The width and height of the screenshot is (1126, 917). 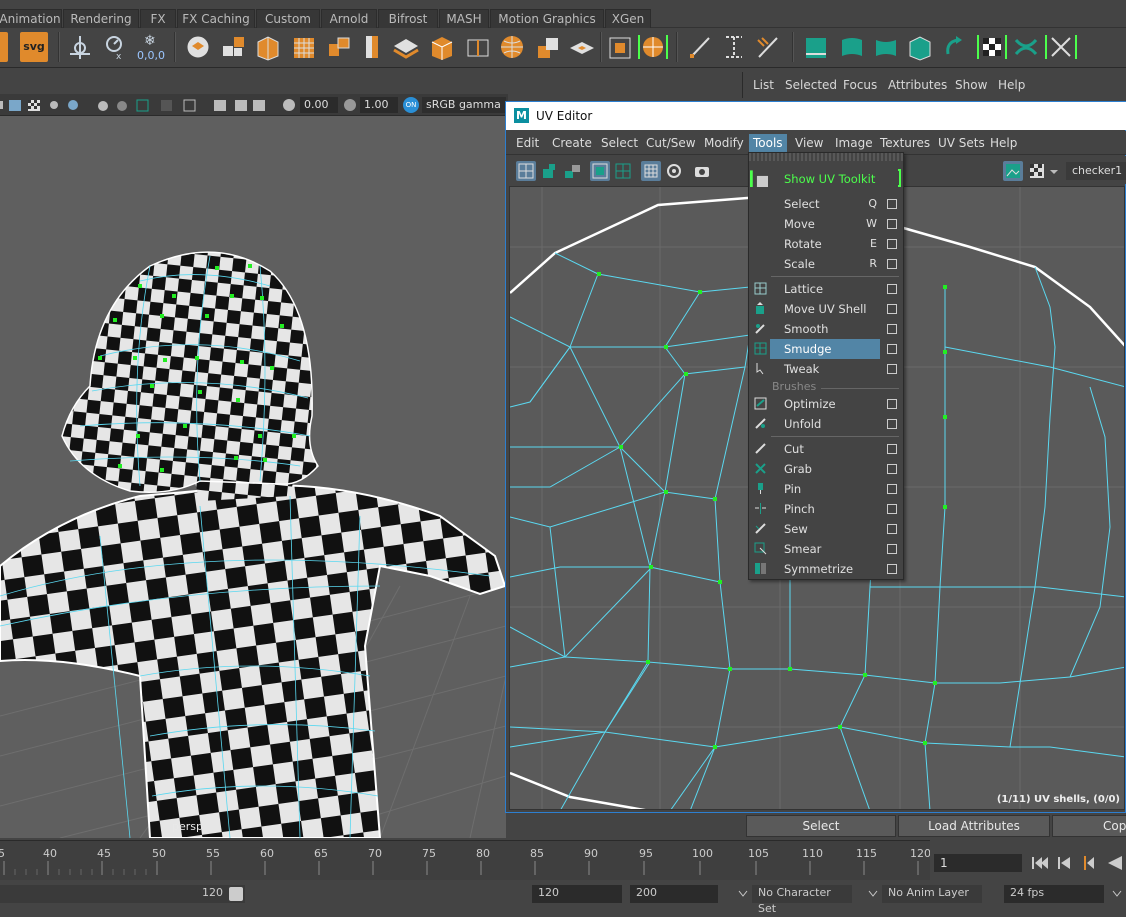 I want to click on stacked-shells-icon, so click(x=339, y=47).